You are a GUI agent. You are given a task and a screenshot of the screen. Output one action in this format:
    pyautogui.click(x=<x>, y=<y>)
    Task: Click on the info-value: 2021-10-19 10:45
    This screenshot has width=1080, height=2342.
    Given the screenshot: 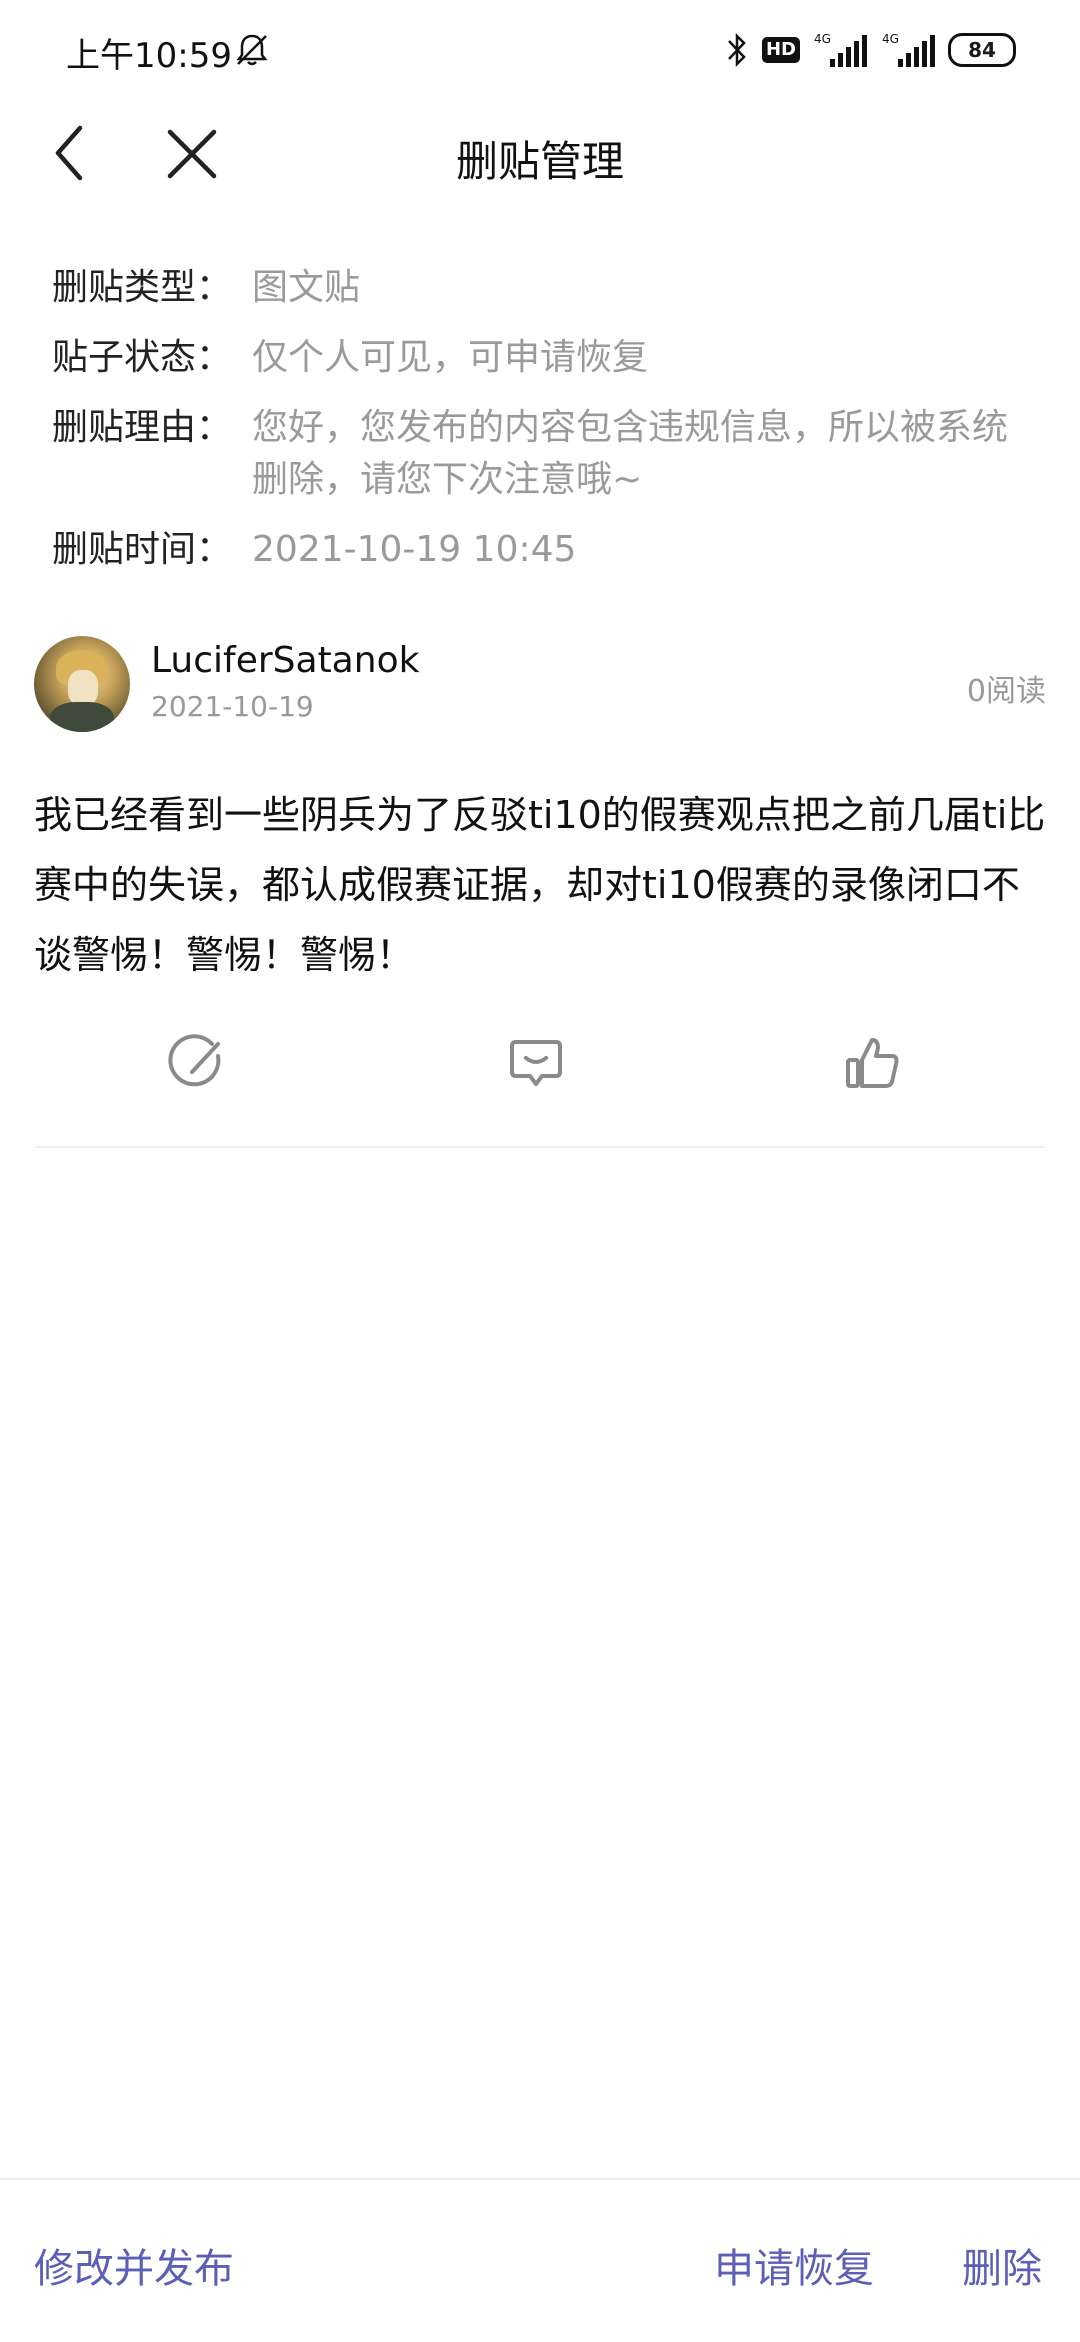 What is the action you would take?
    pyautogui.click(x=414, y=549)
    